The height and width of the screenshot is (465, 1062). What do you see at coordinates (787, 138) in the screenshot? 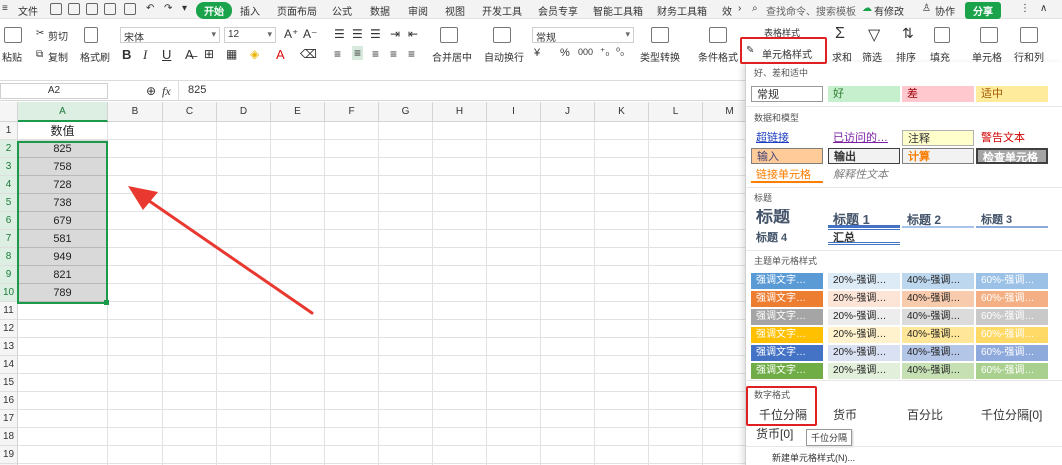
I see `style-hyperlink: 超链接` at bounding box center [787, 138].